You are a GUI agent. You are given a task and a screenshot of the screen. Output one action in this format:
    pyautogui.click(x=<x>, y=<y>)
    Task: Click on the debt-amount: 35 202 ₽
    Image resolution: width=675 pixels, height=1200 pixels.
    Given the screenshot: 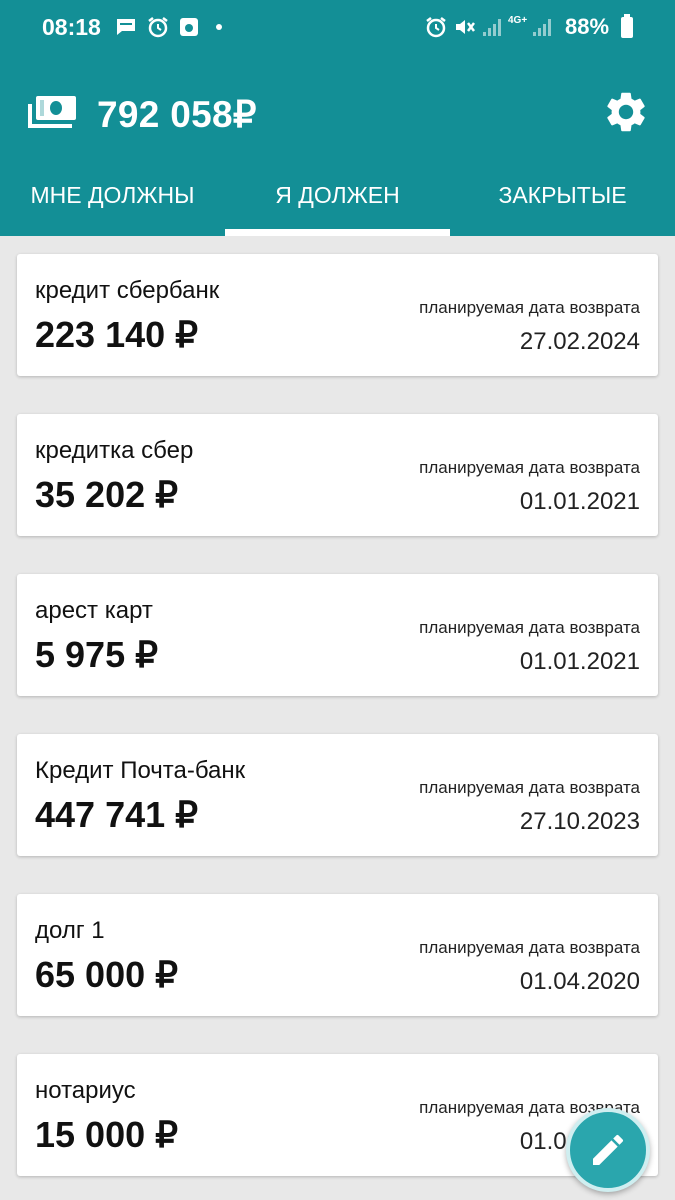 What is the action you would take?
    pyautogui.click(x=107, y=494)
    